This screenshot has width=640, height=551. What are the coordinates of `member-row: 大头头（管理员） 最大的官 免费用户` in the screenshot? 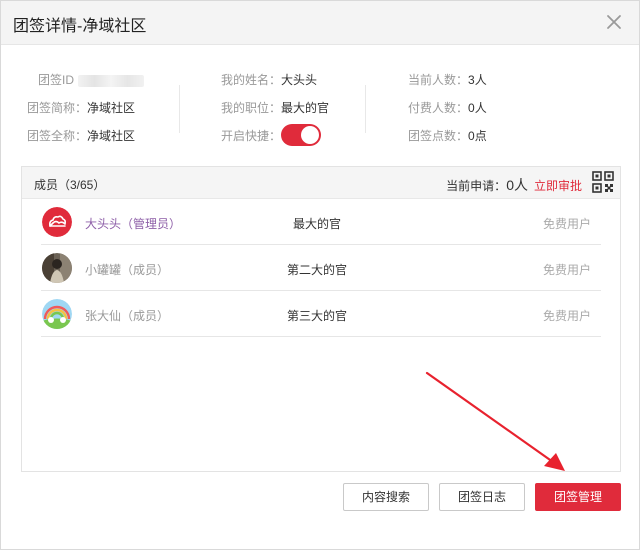 It's located at (321, 222).